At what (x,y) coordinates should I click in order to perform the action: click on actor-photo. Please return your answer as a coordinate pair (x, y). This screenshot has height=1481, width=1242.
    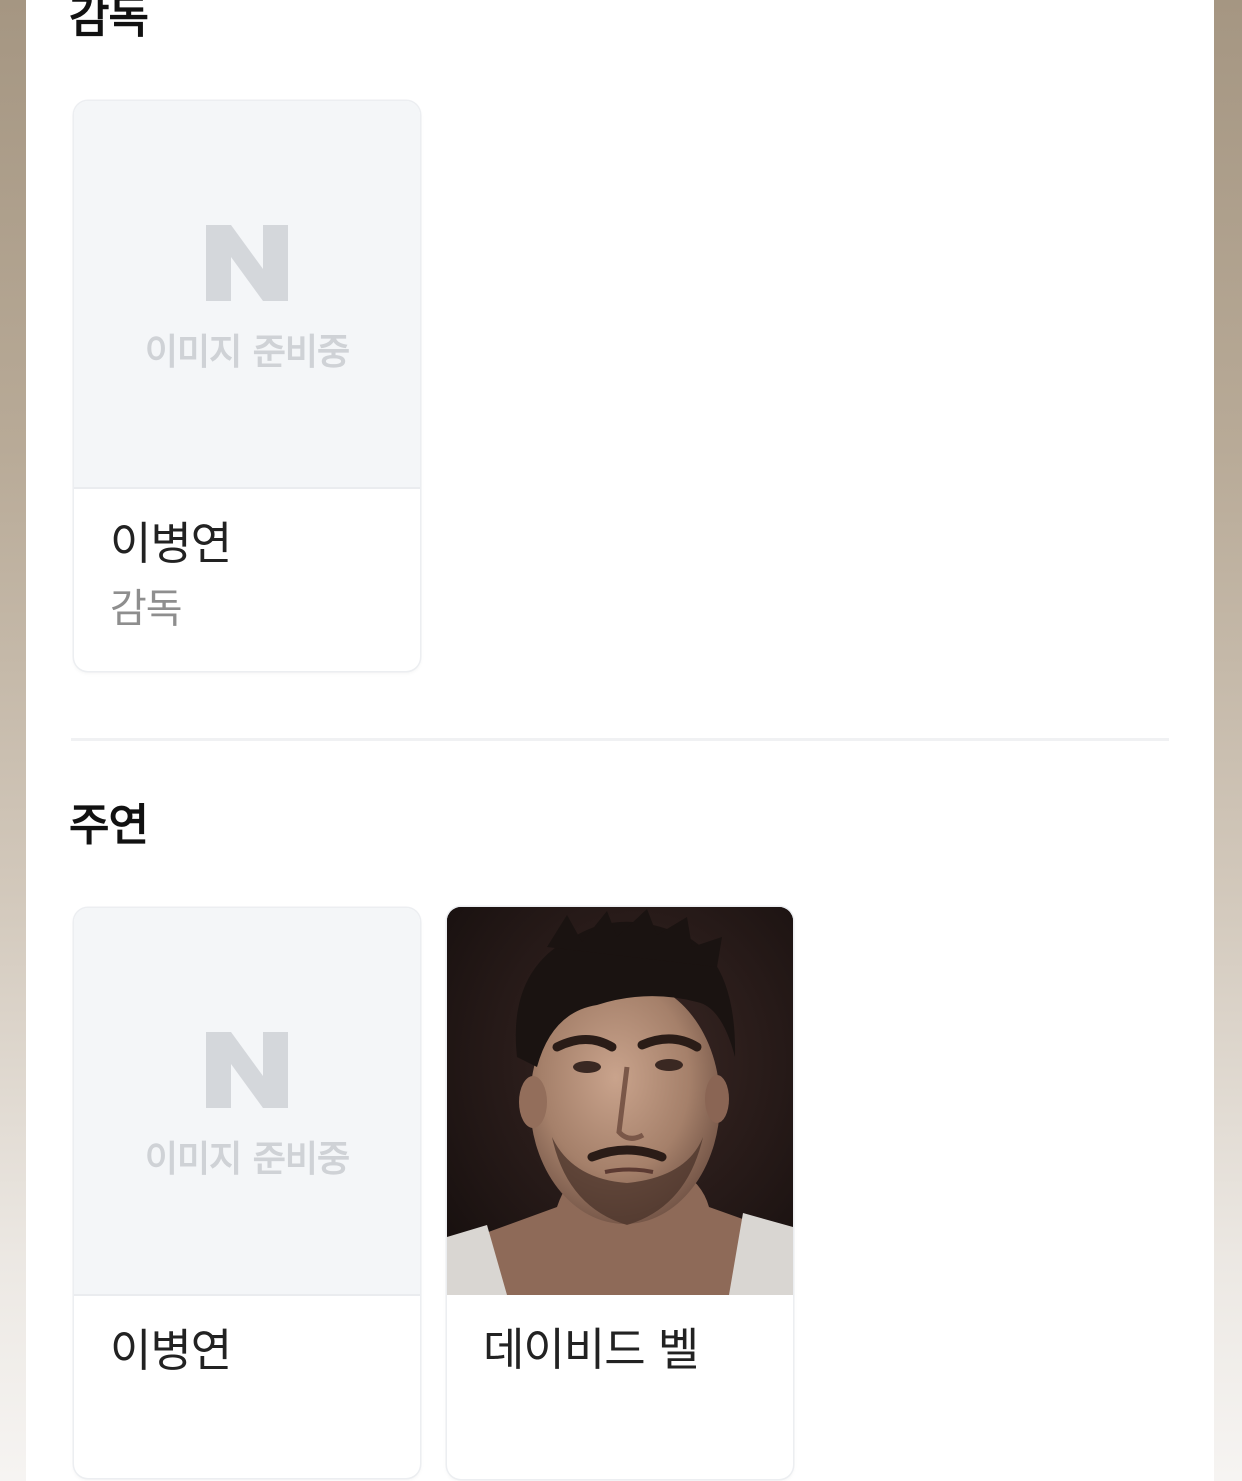
    Looking at the image, I should click on (620, 1101).